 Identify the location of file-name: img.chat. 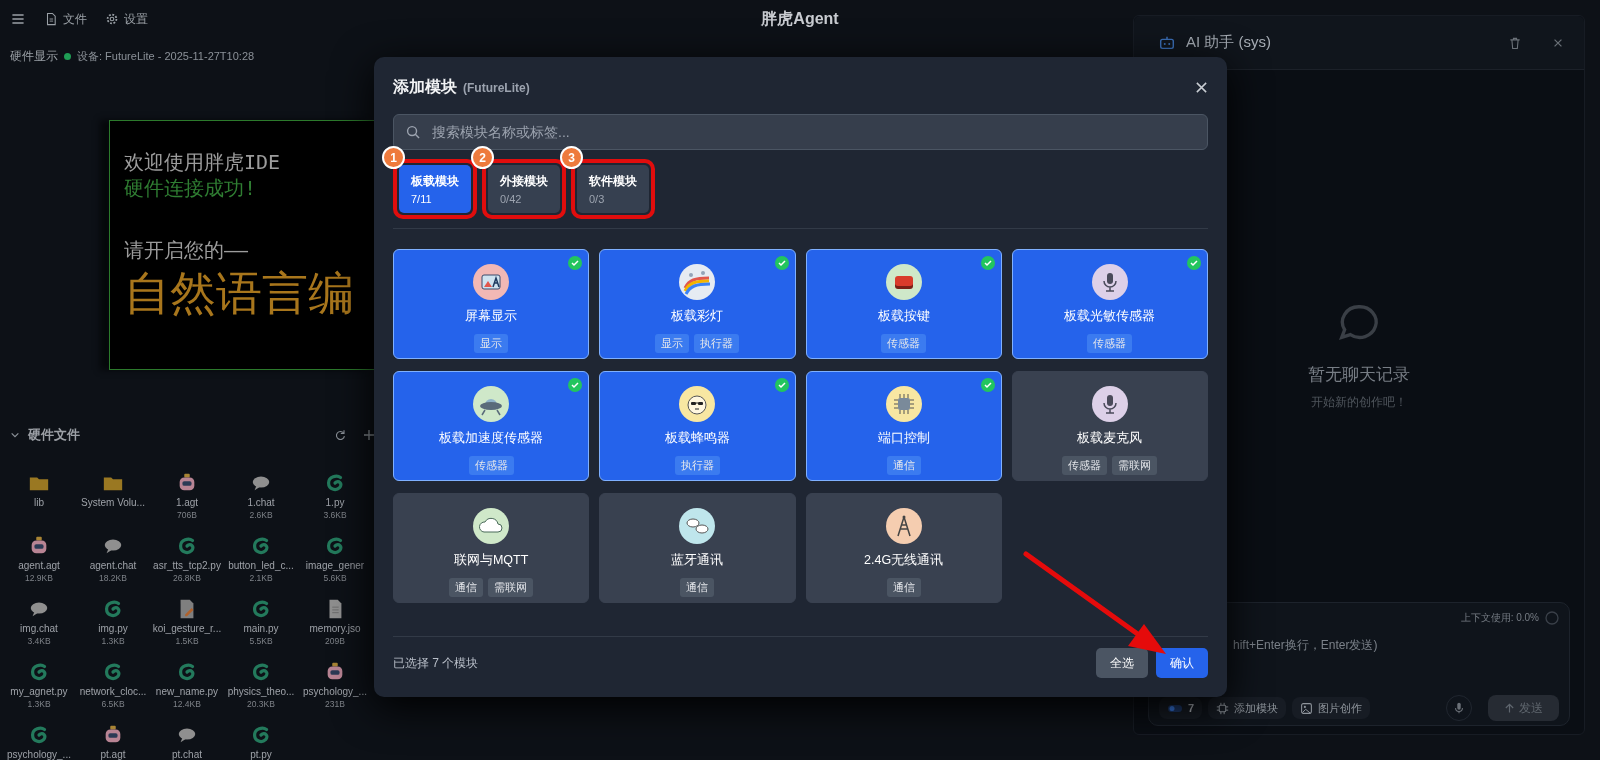
(39, 629).